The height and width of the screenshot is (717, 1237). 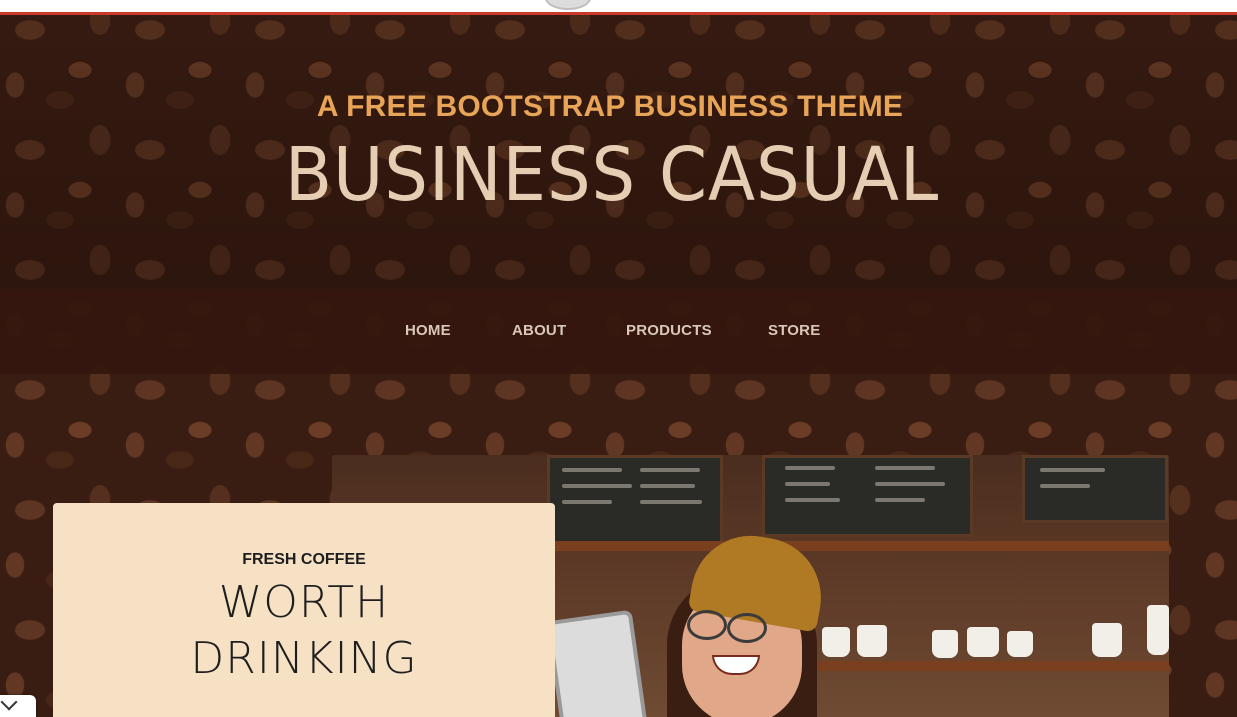 I want to click on intro-heading-line2: DRINKING, so click(x=304, y=658).